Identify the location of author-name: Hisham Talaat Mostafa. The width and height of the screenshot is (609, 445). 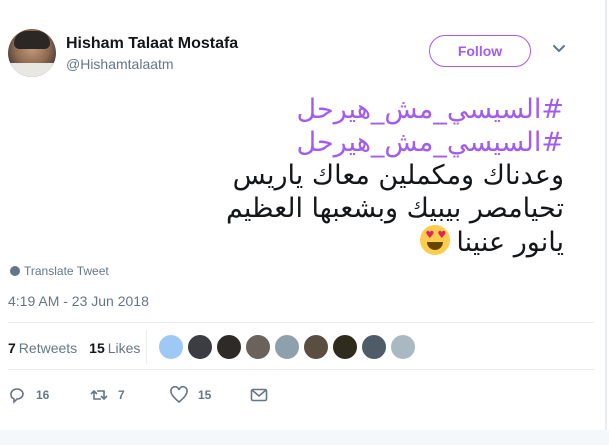
(152, 44).